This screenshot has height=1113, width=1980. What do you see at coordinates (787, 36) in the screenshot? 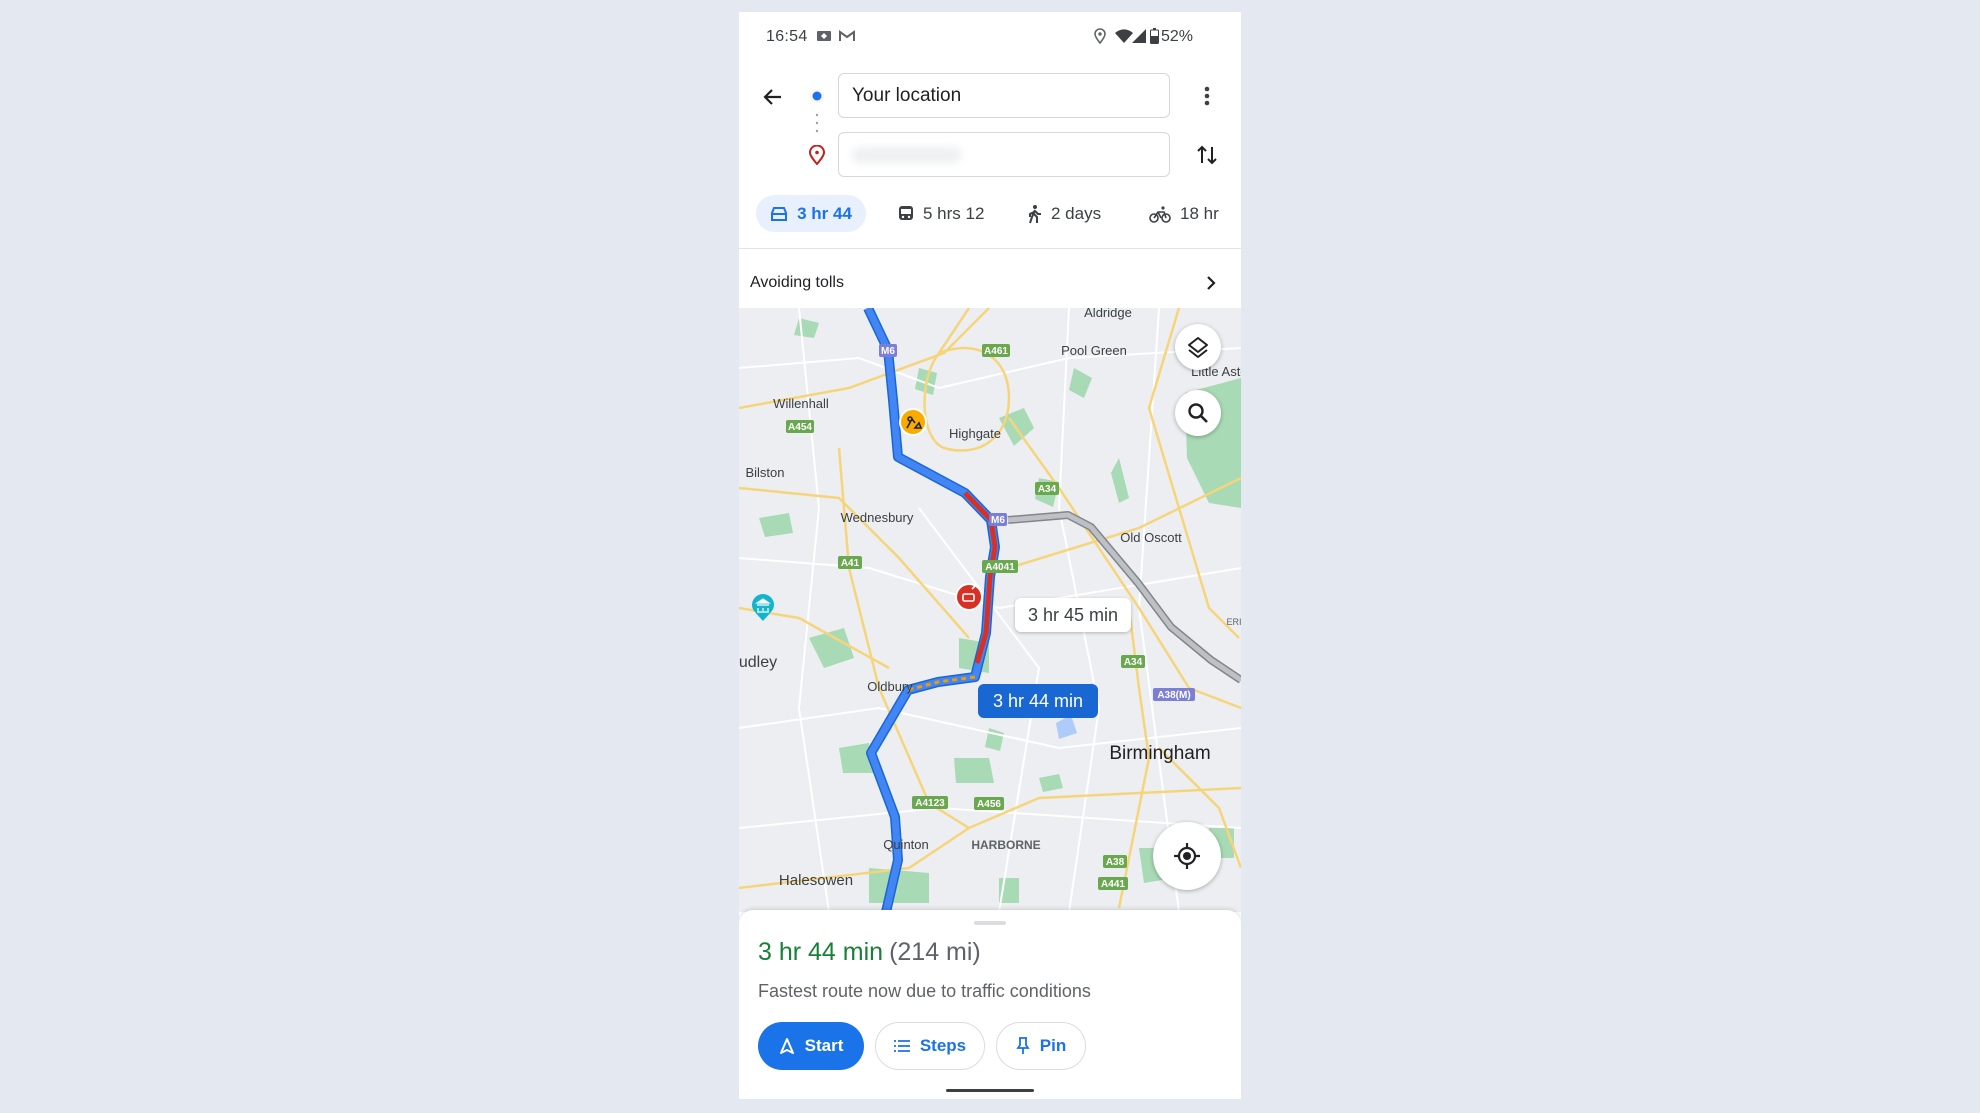
I see `status-time: 16:54` at bounding box center [787, 36].